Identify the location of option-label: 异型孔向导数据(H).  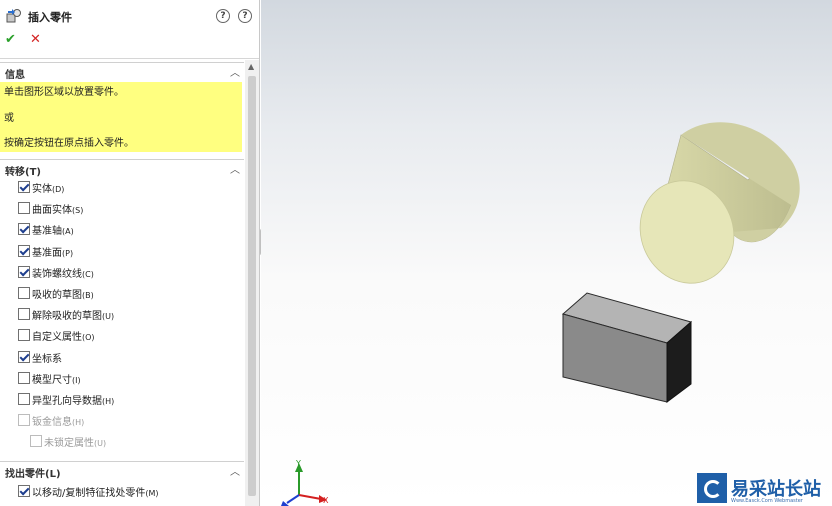
(73, 401).